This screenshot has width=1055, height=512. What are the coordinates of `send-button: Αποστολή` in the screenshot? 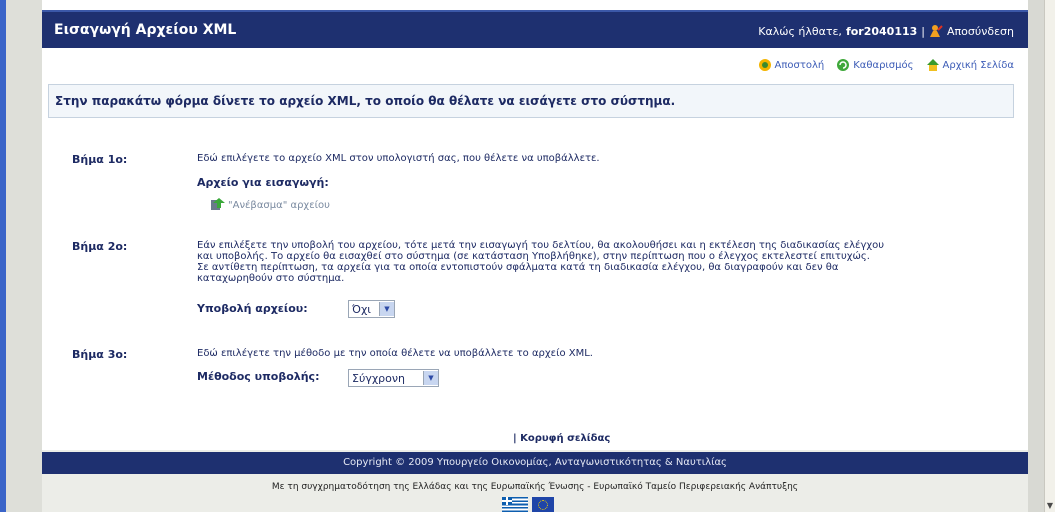 It's located at (791, 65).